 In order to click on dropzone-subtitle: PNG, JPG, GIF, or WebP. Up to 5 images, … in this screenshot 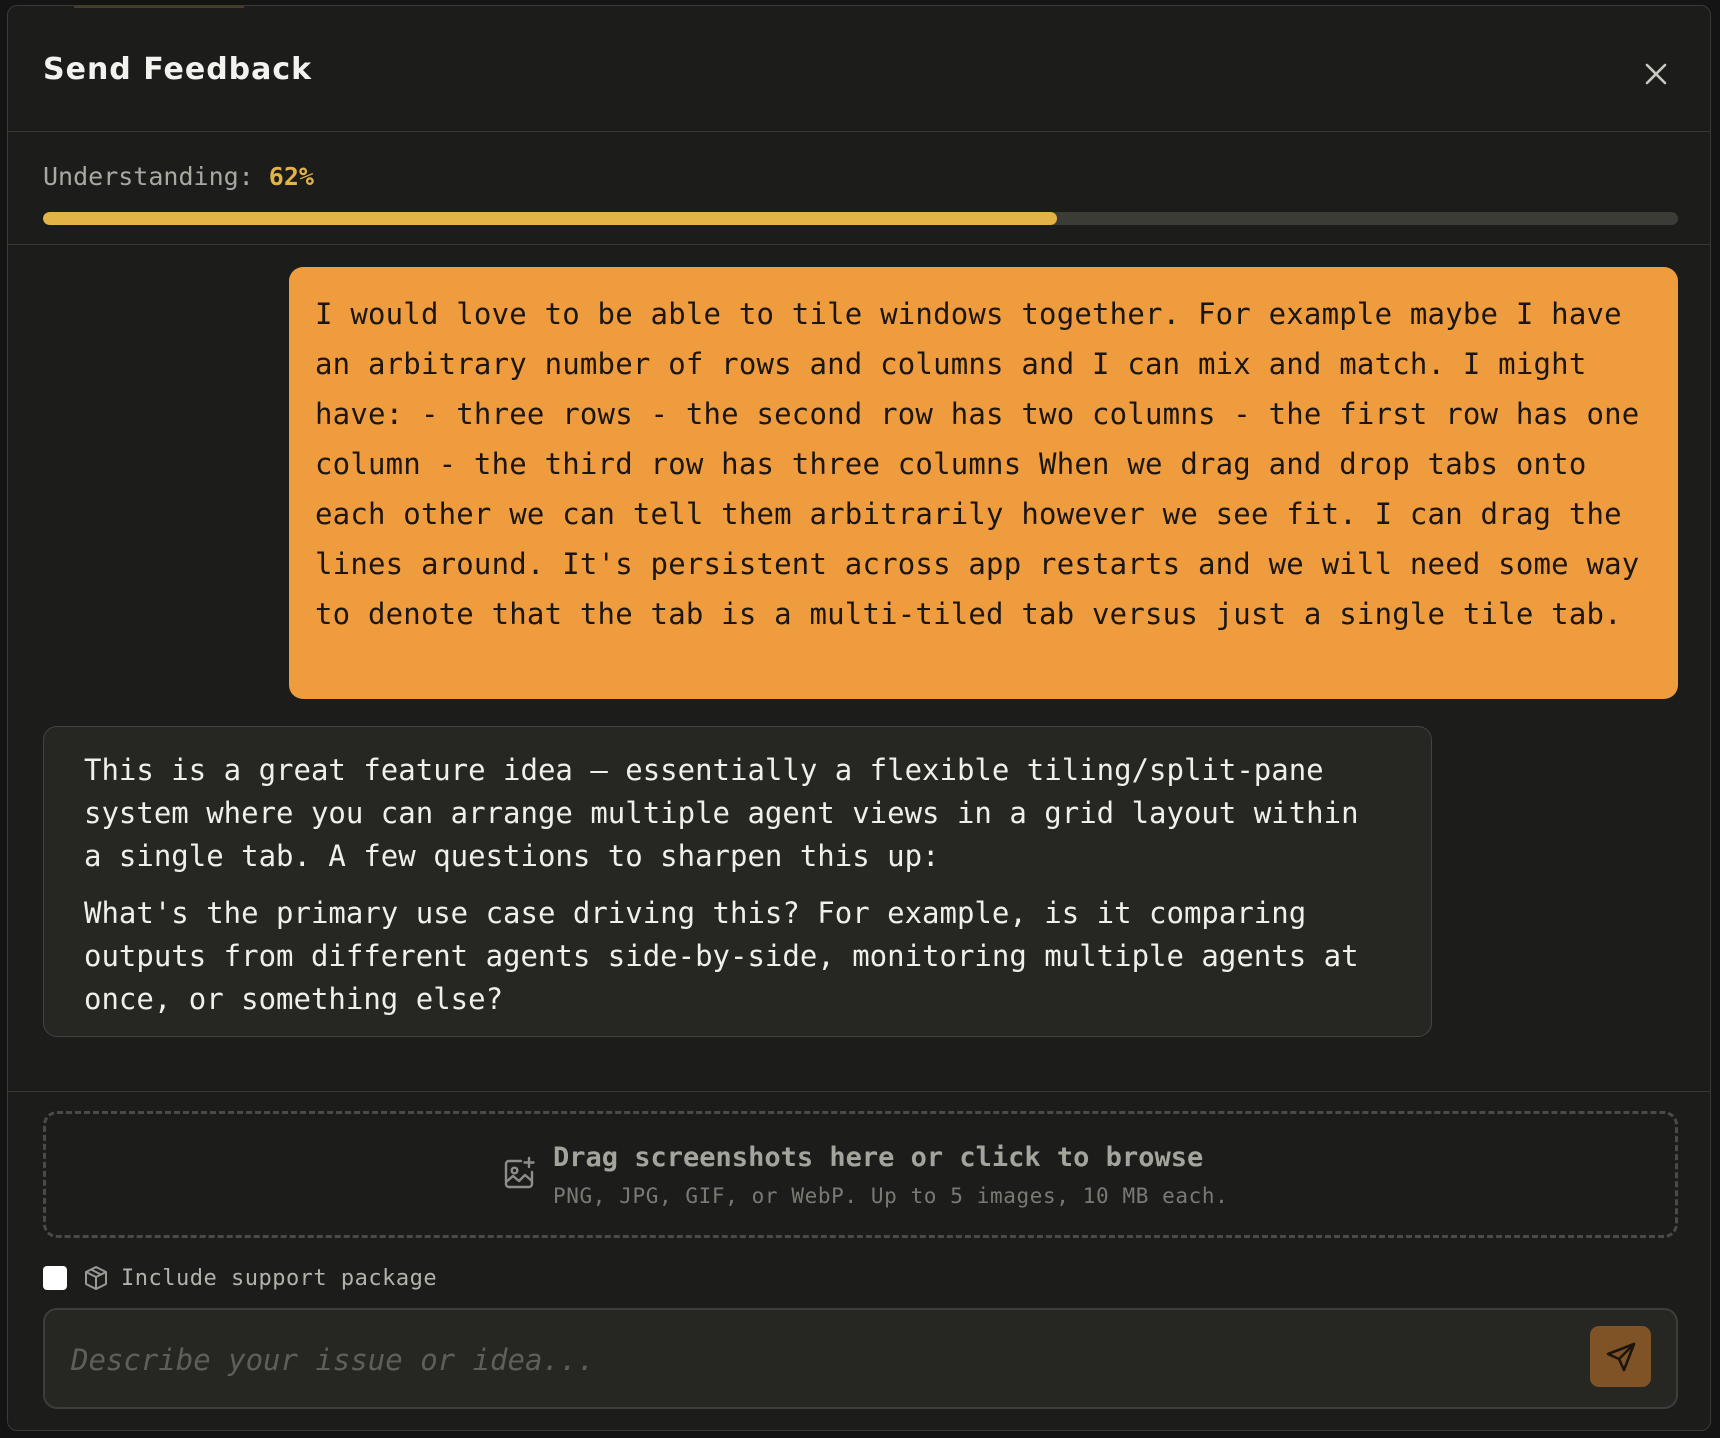, I will do `click(891, 1196)`.